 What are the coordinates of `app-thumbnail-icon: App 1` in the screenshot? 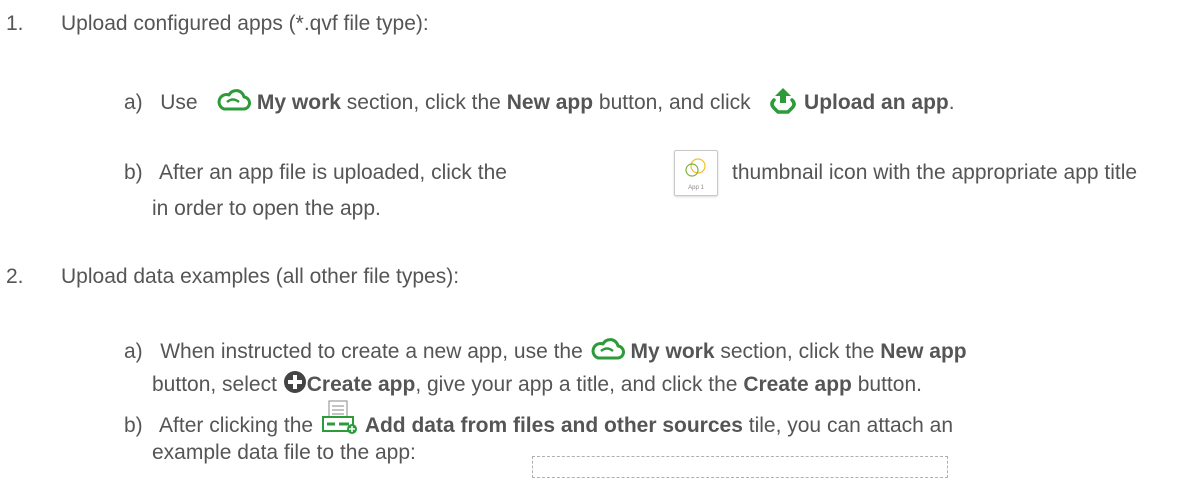 It's located at (696, 173).